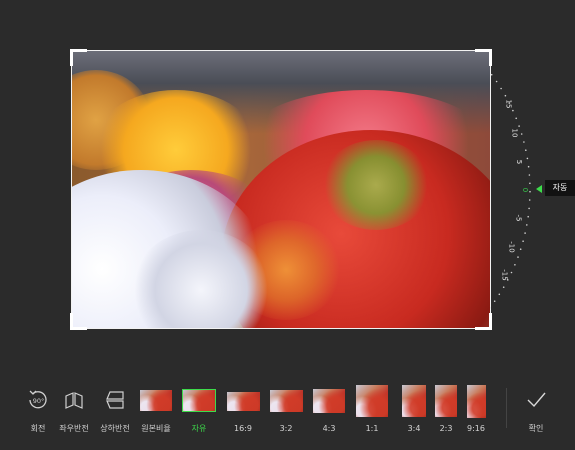  I want to click on rotate-label: 회전, so click(38, 428).